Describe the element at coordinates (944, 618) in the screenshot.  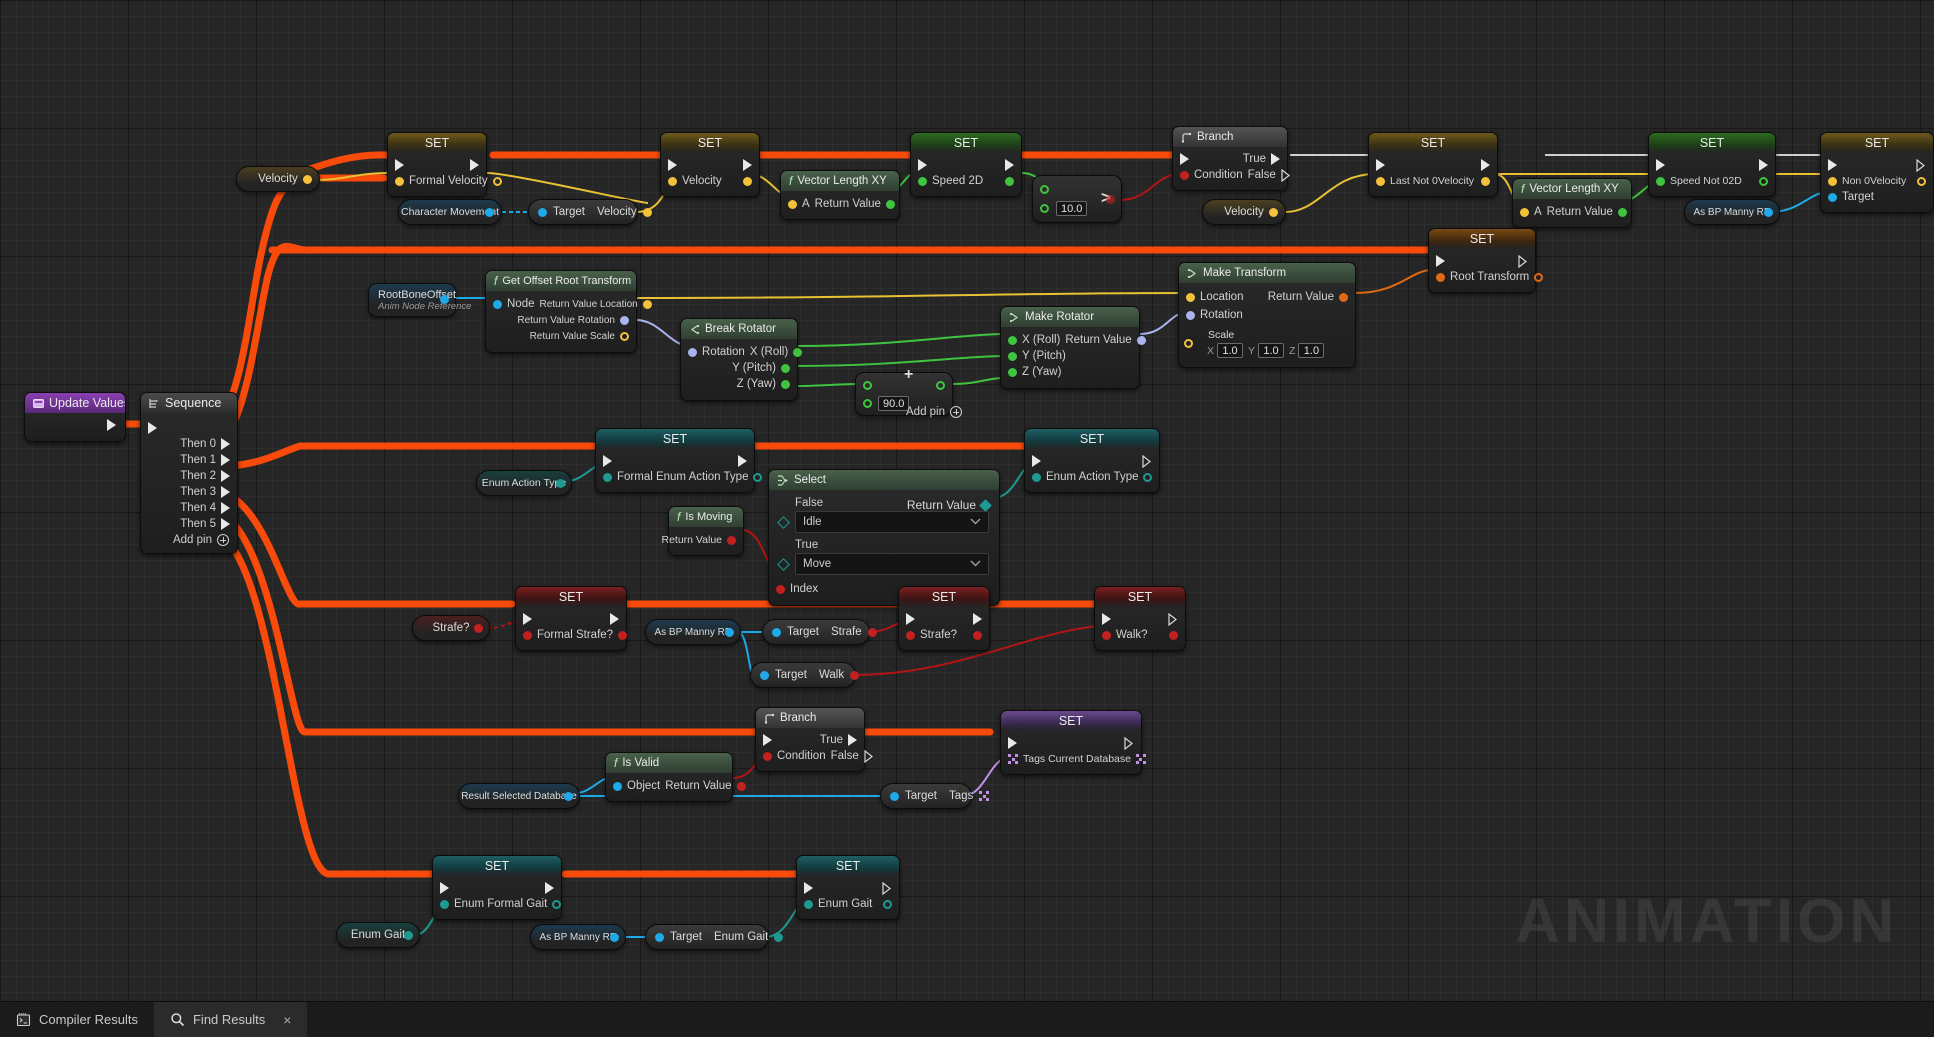
I see `node-set-strafe: SET Strafe?` at that location.